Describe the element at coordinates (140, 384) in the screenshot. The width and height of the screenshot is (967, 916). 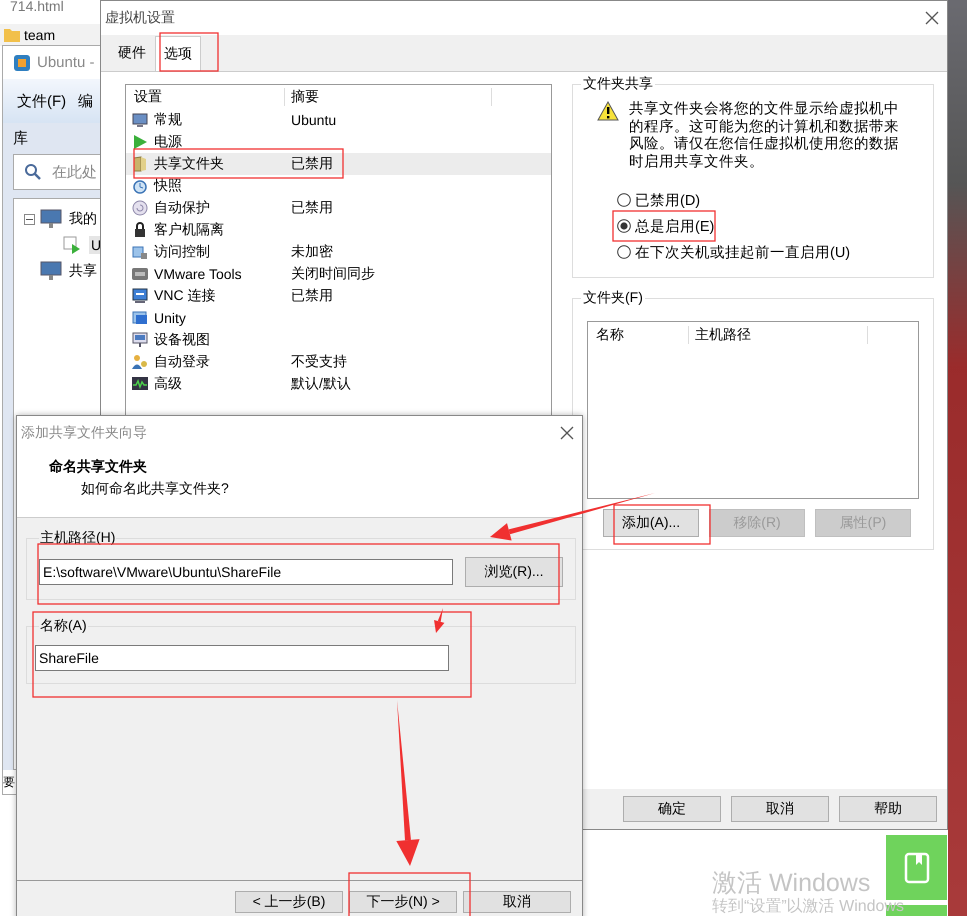
I see `graph-icon` at that location.